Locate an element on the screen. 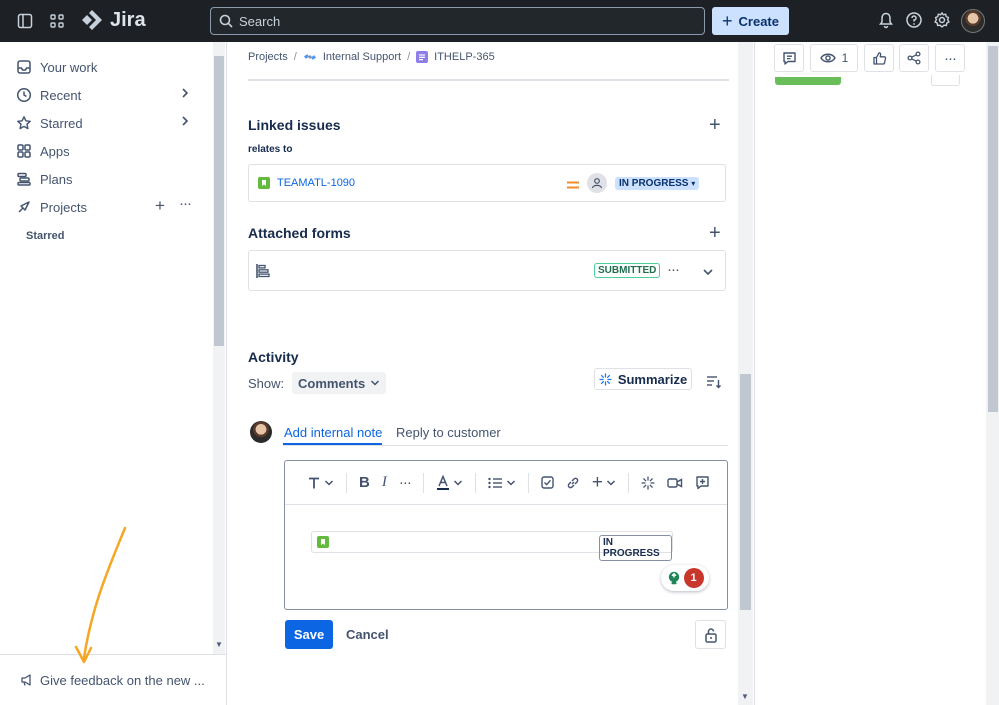 Image resolution: width=999 pixels, height=705 pixels. filter-value: Comments is located at coordinates (332, 383).